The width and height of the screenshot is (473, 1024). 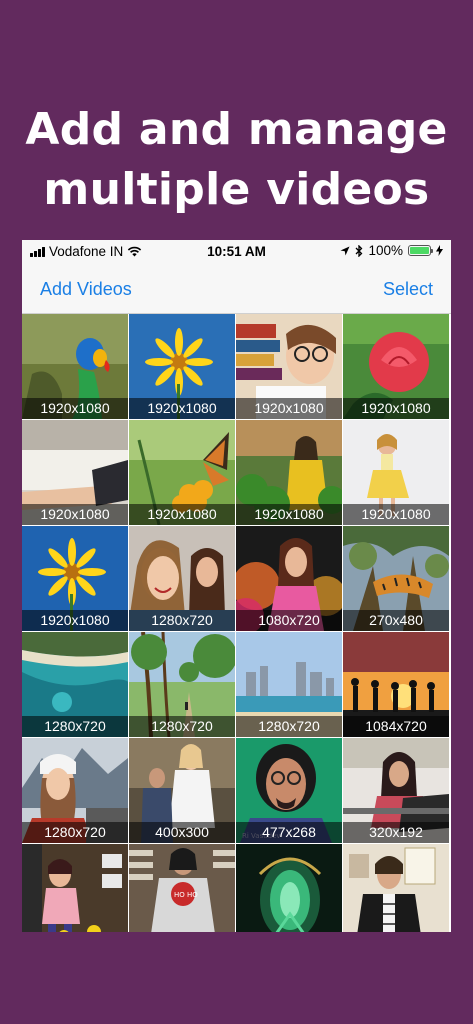 What do you see at coordinates (236, 160) in the screenshot?
I see `promo-headline: Add and manage multiple videos` at bounding box center [236, 160].